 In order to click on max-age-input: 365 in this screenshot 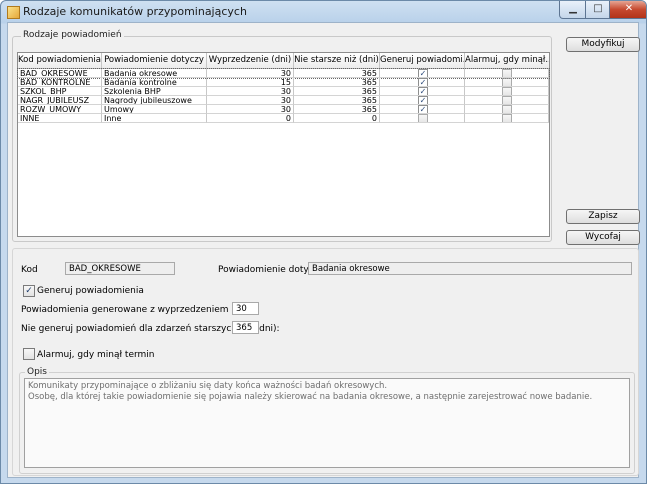, I will do `click(245, 327)`.